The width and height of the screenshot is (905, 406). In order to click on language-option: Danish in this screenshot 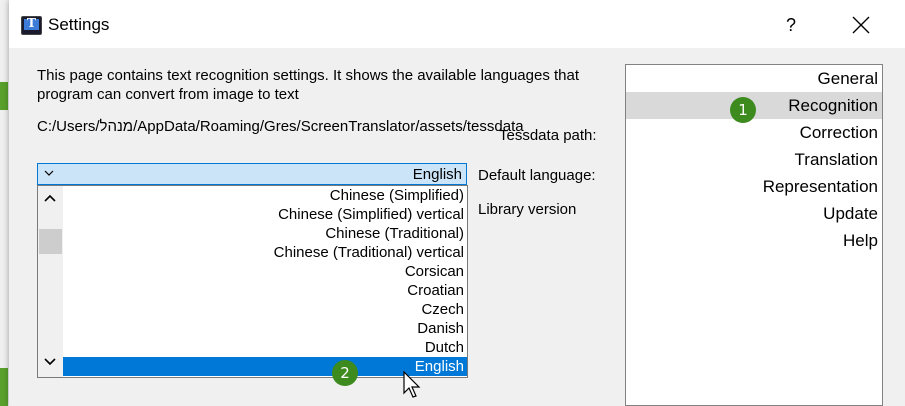, I will do `click(265, 328)`.